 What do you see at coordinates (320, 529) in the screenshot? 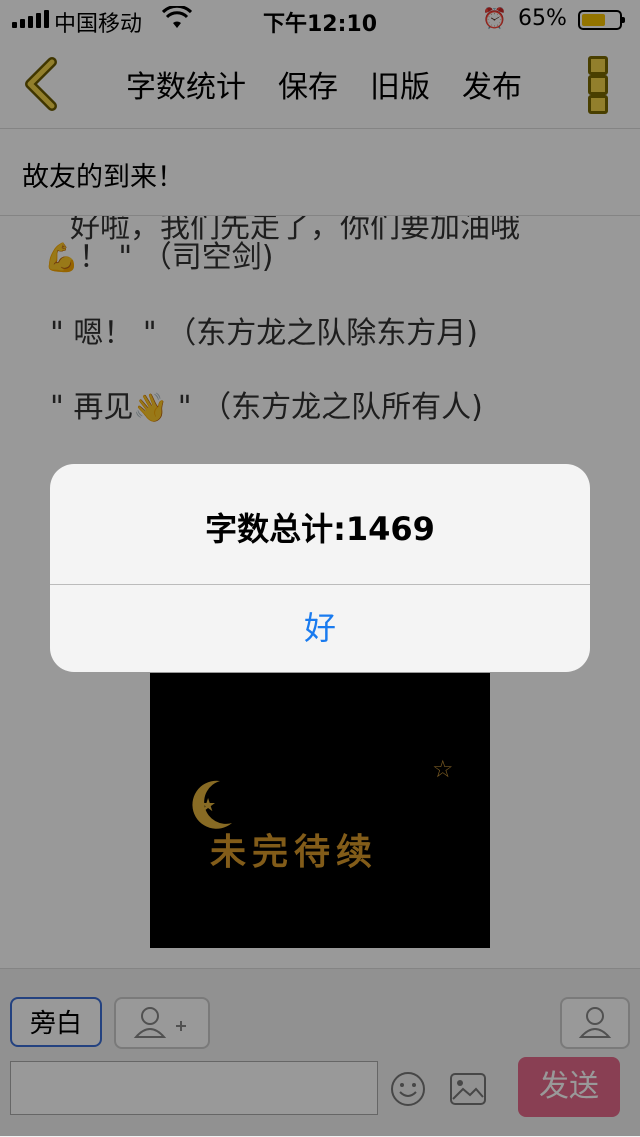
I see `alert-message: 字数总计:1469` at bounding box center [320, 529].